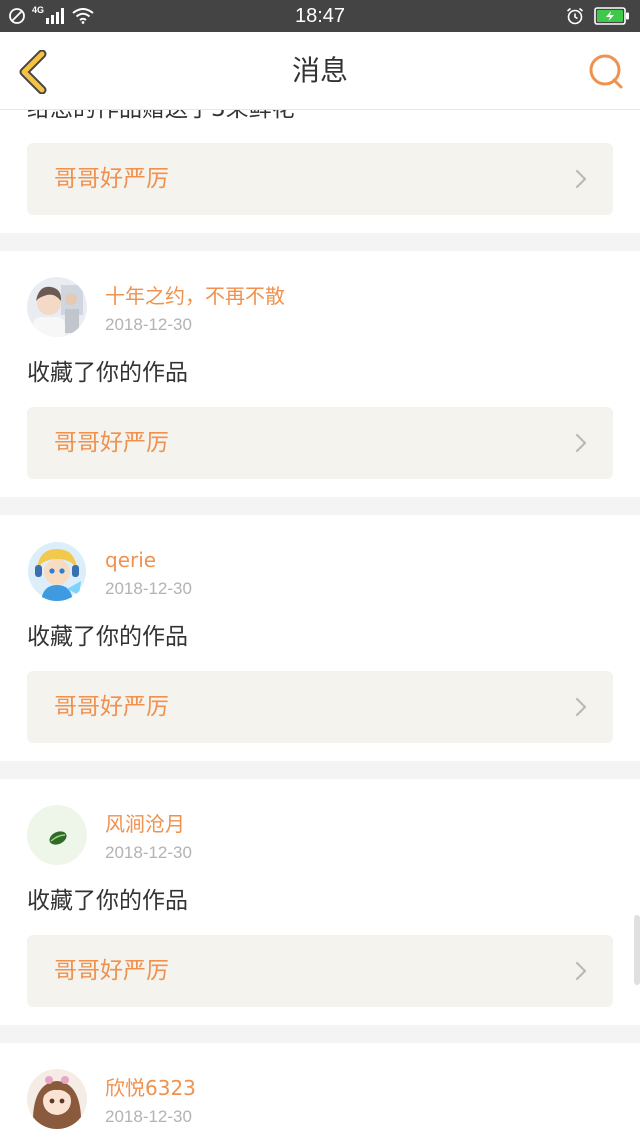 This screenshot has height=1138, width=640. I want to click on app-header: 消息, so click(320, 71).